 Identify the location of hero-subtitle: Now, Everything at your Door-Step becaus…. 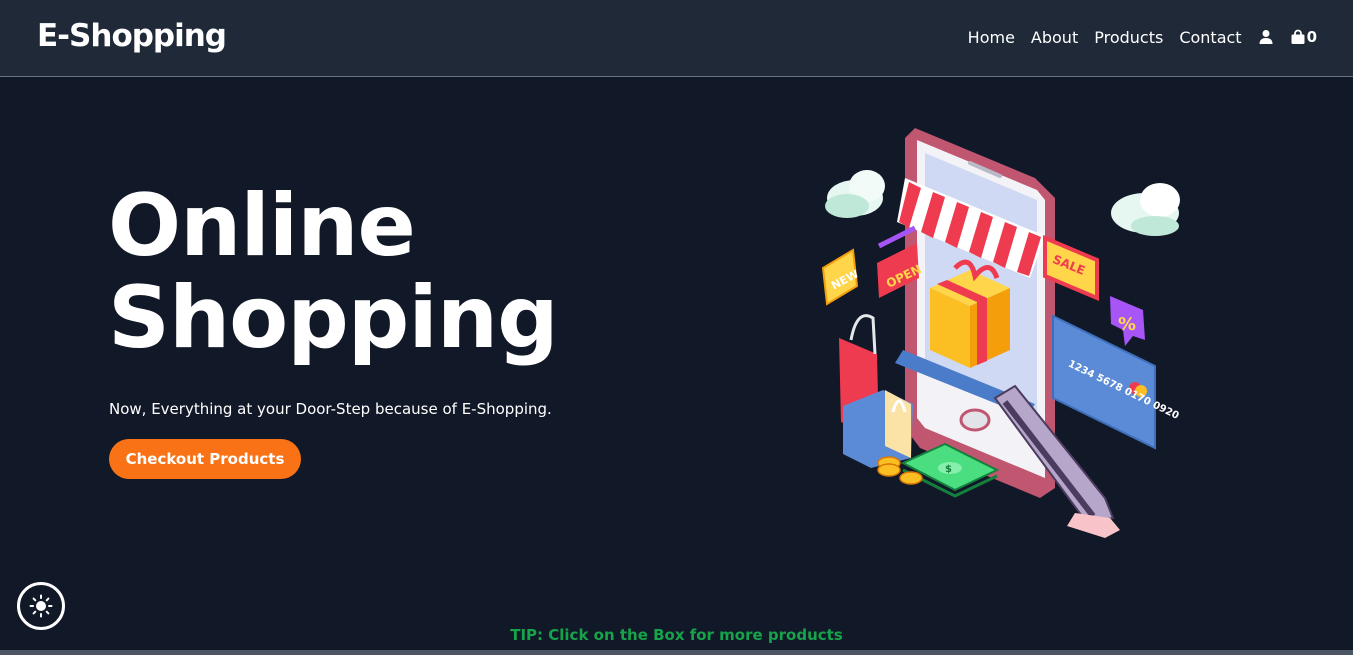
(330, 409).